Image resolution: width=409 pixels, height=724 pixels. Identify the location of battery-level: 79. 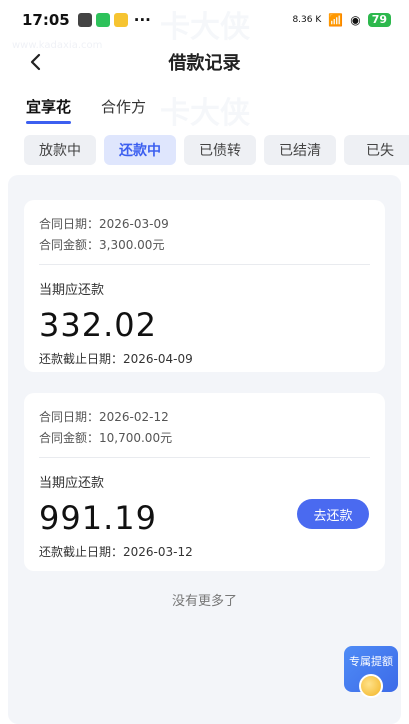
(379, 20).